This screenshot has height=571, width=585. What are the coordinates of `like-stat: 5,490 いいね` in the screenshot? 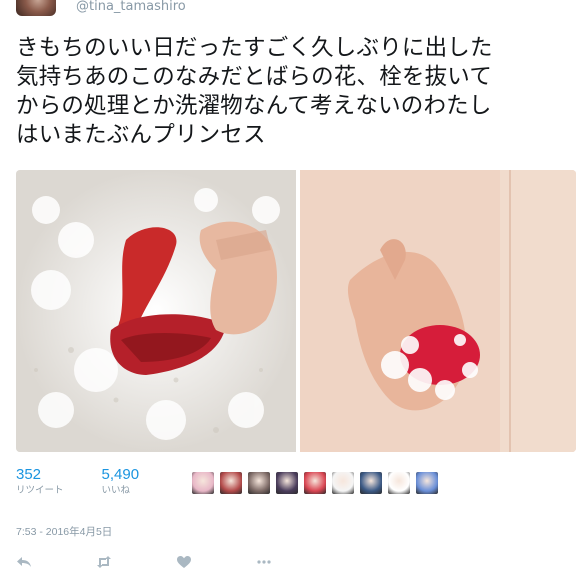 It's located at (121, 482).